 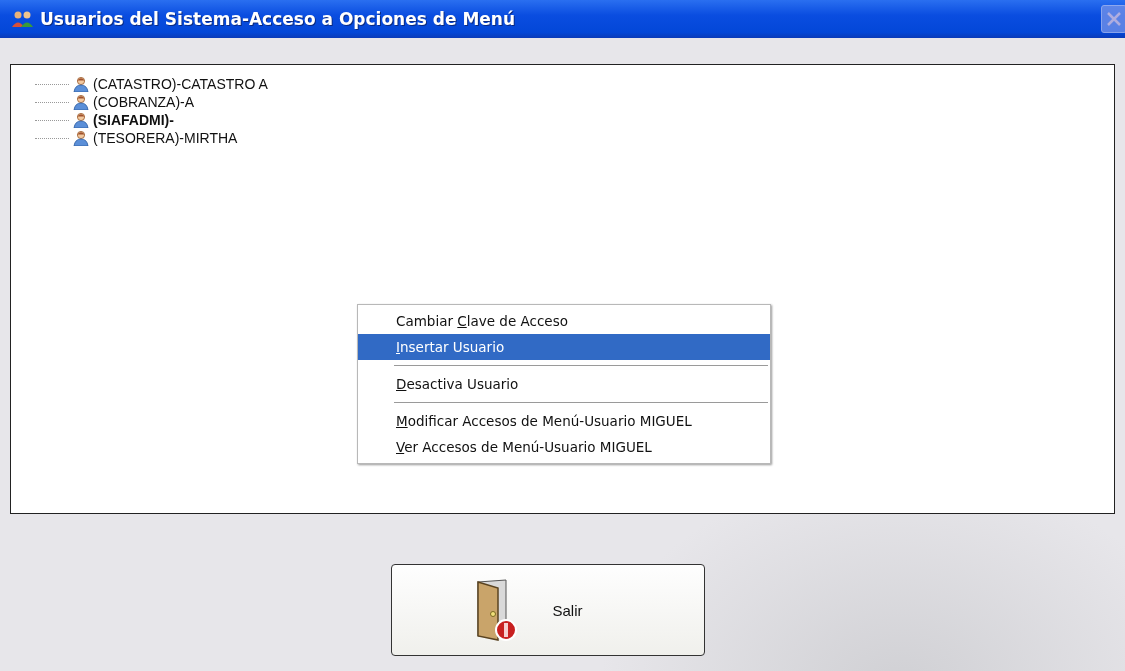 I want to click on menu-item: Ver Accesos de Menú-Usuario MIGUEL, so click(x=564, y=447).